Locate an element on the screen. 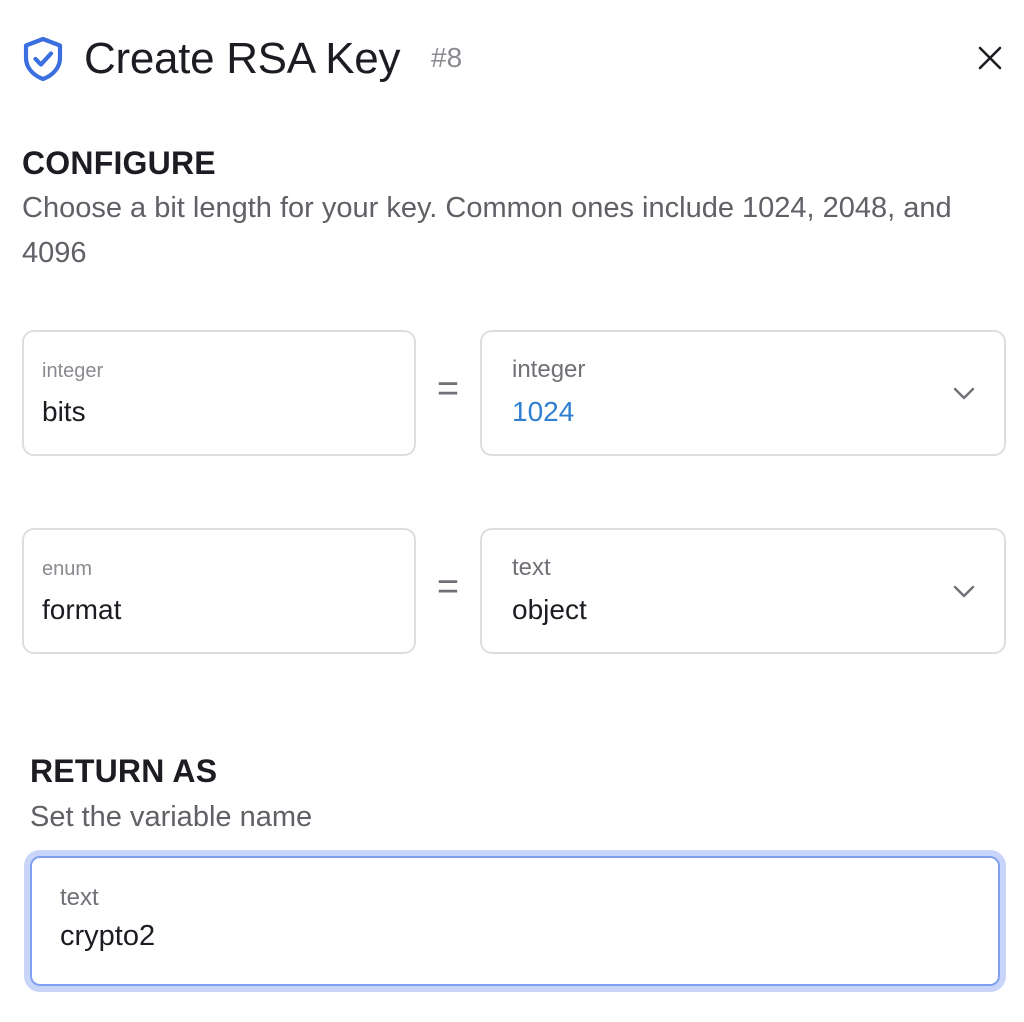 This screenshot has height=1022, width=1024. close-icon is located at coordinates (990, 58).